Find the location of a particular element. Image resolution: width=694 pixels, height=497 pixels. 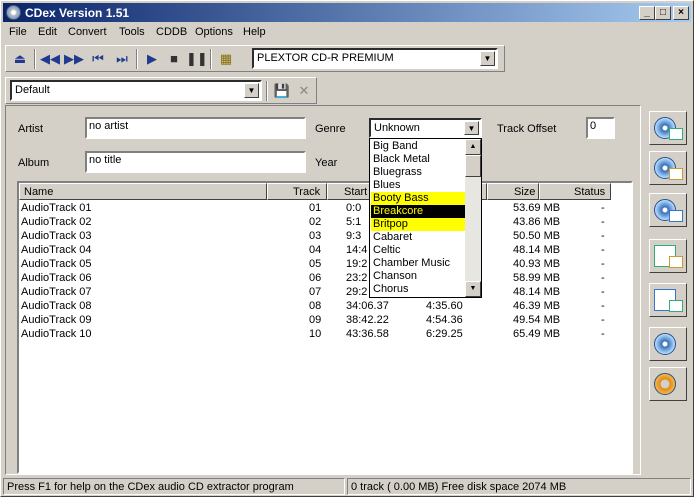

genre-select: Unknown ▼ is located at coordinates (425, 128).